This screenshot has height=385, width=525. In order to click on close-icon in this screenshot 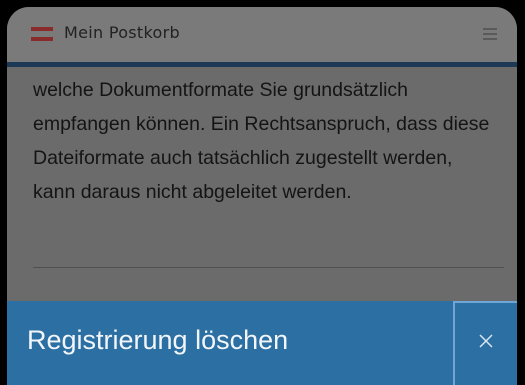, I will do `click(486, 341)`.